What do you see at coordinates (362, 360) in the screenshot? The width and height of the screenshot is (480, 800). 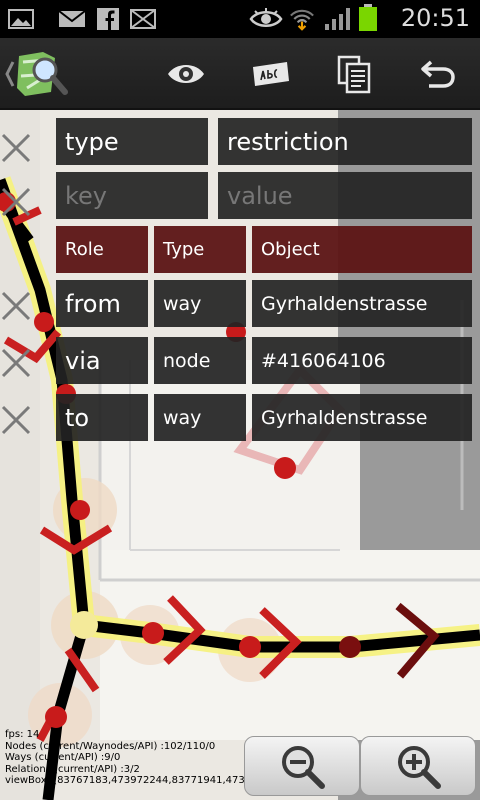 I see `member-object-link: #416064106` at bounding box center [362, 360].